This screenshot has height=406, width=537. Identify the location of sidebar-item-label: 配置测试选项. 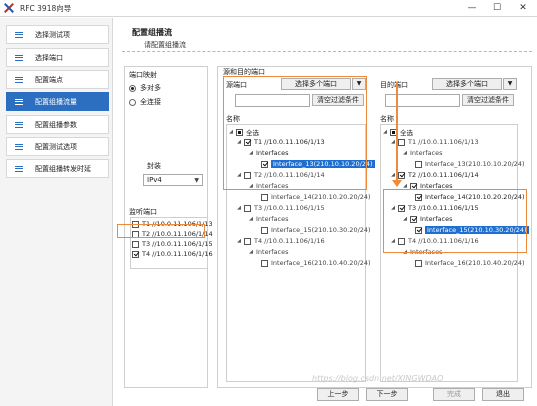
(56, 146).